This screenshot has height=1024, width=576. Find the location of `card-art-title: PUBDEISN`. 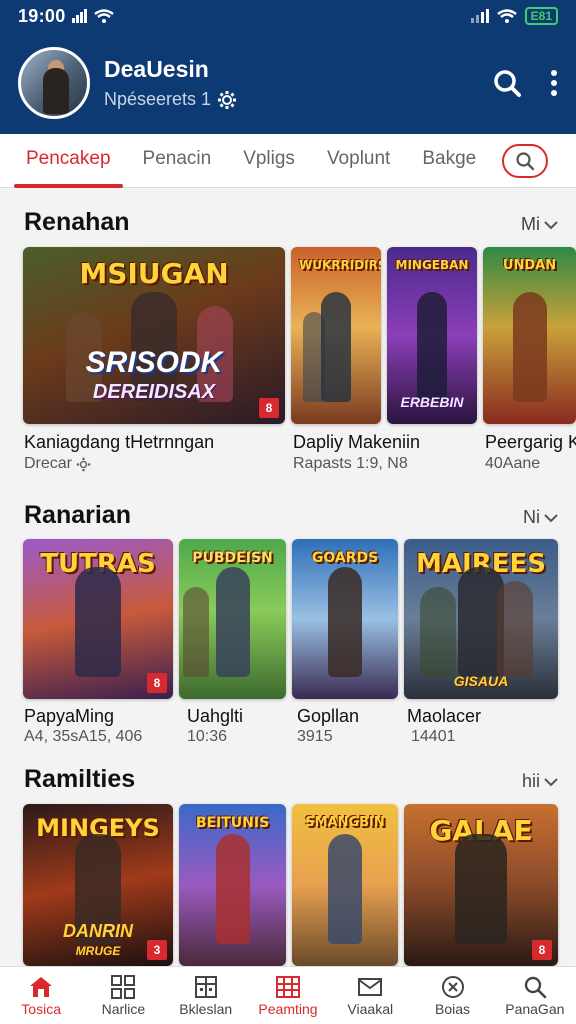

card-art-title: PUBDEISN is located at coordinates (232, 558).